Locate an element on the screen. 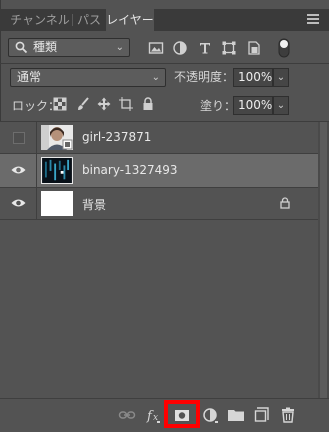  fill-input: 100% is located at coordinates (253, 105).